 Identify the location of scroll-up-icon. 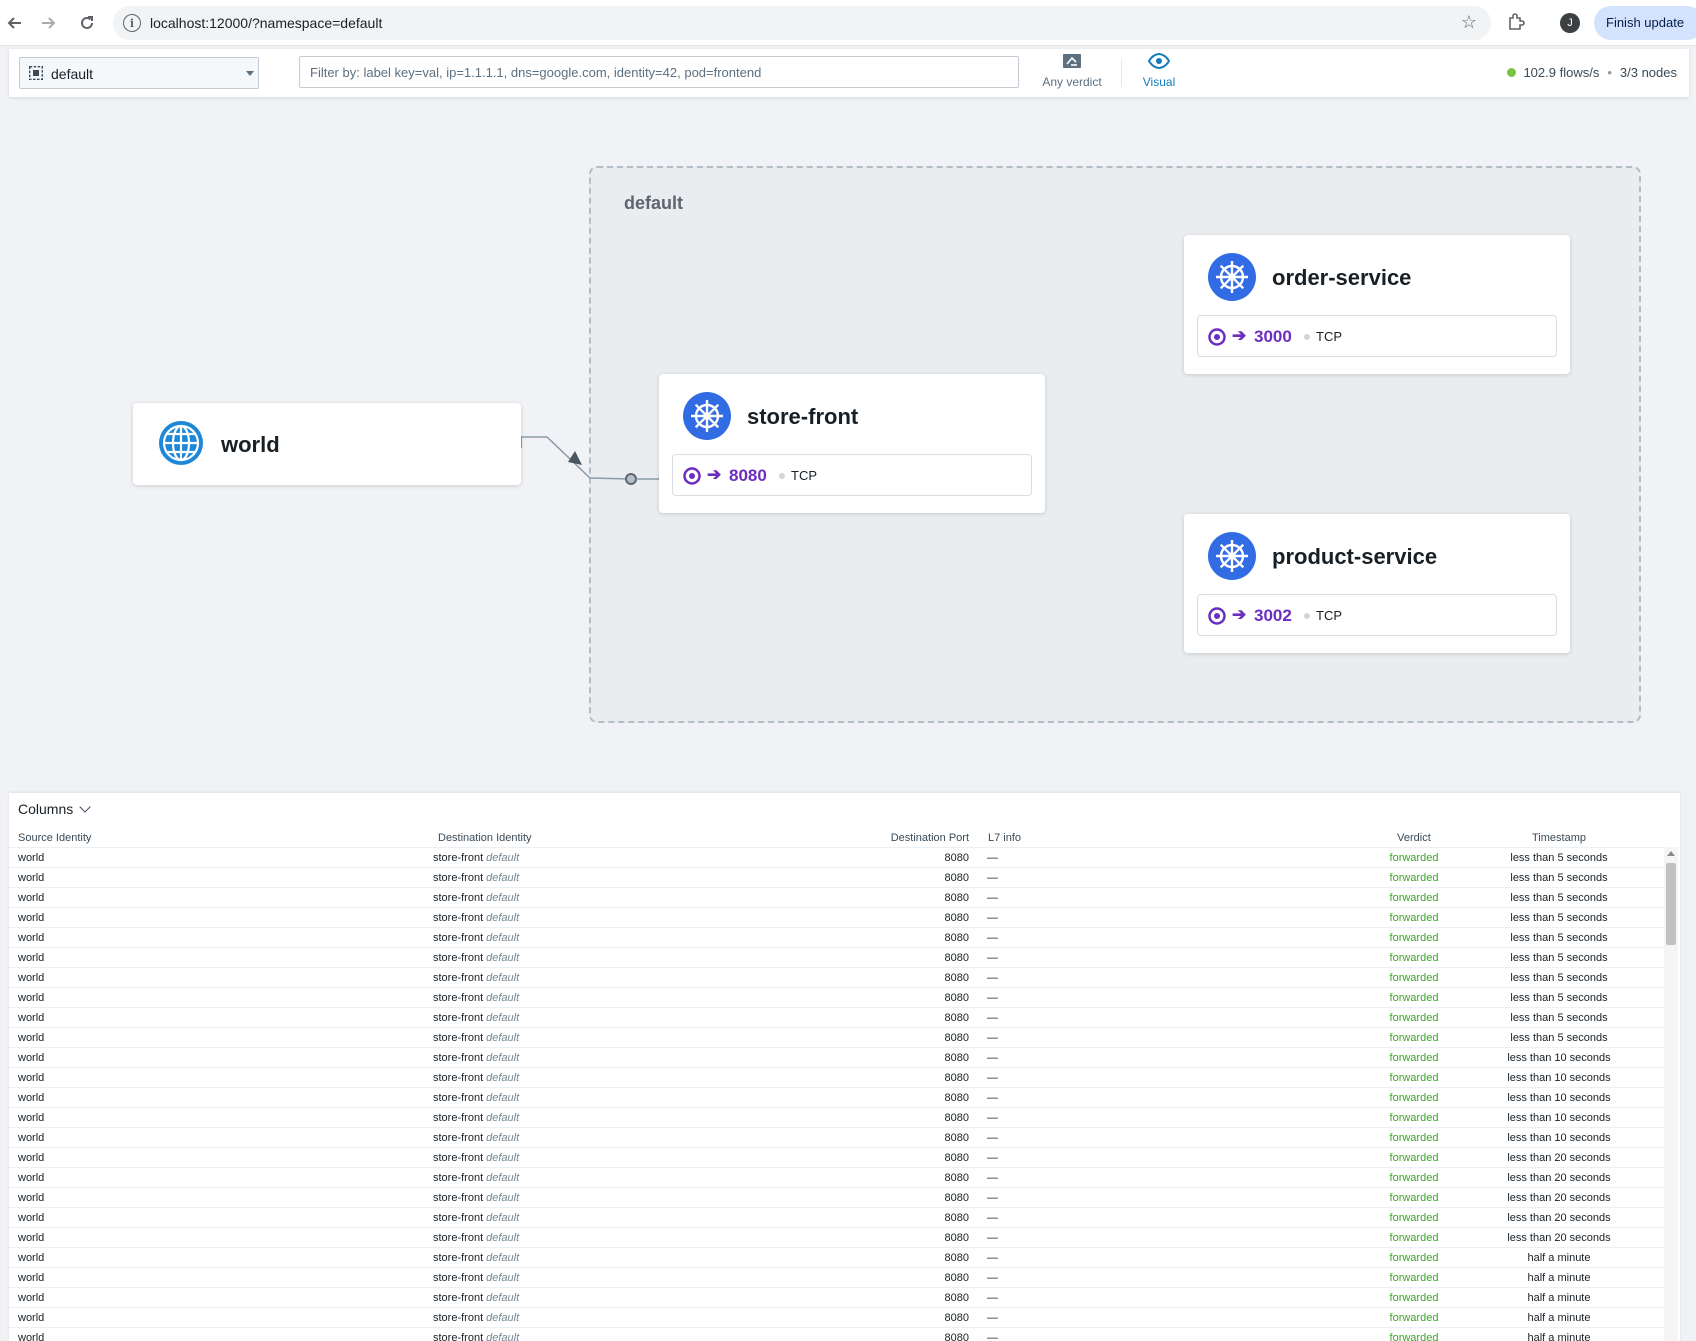
(1671, 853).